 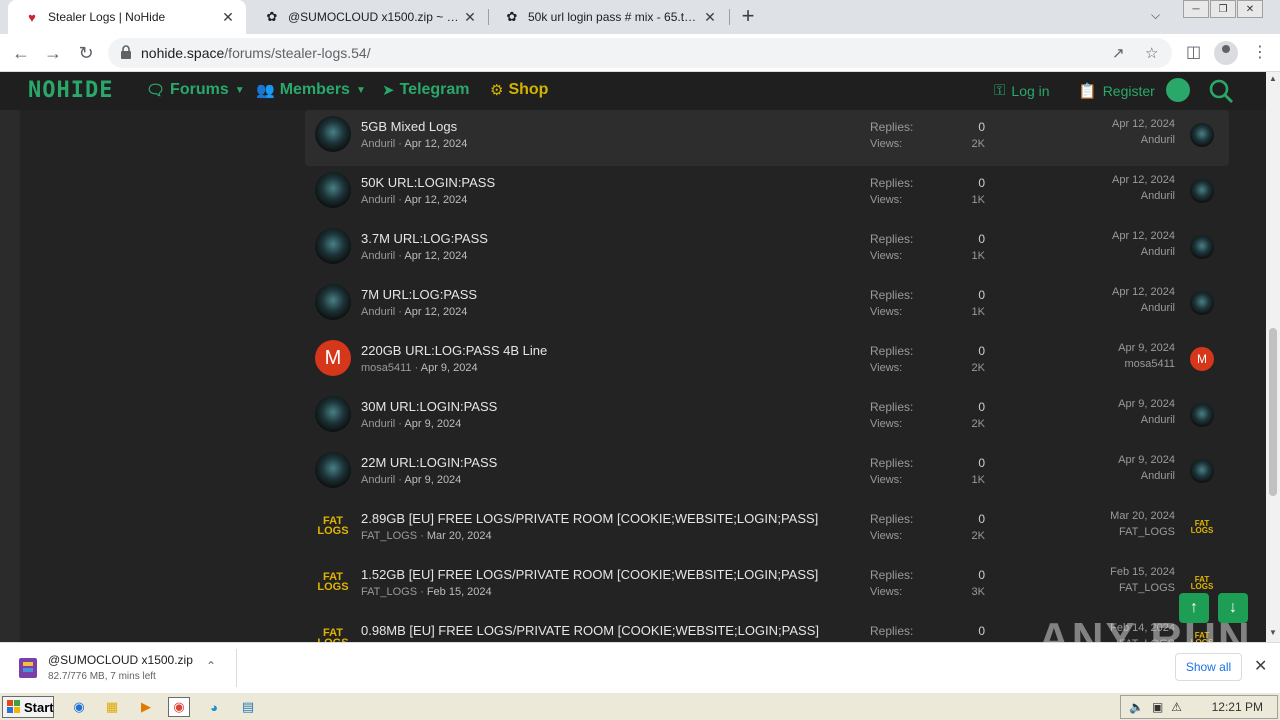 I want to click on start-button: Start, so click(x=28, y=707).